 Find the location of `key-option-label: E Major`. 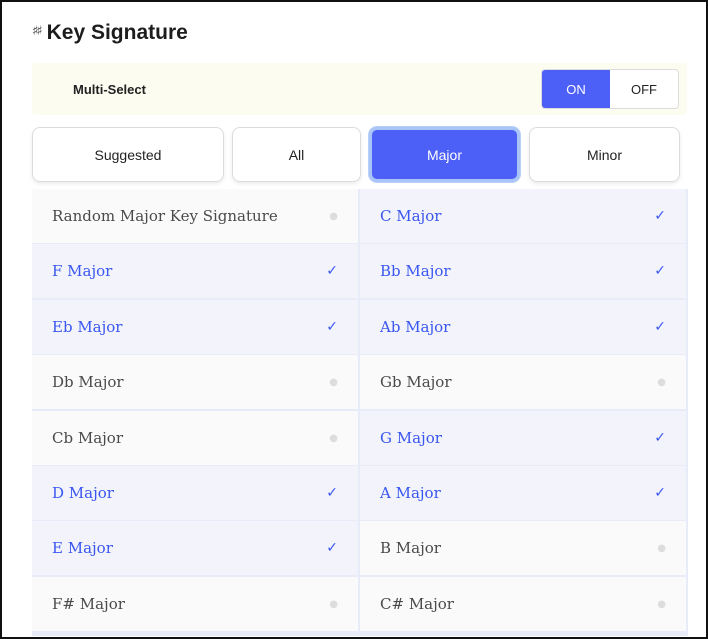

key-option-label: E Major is located at coordinates (82, 548).